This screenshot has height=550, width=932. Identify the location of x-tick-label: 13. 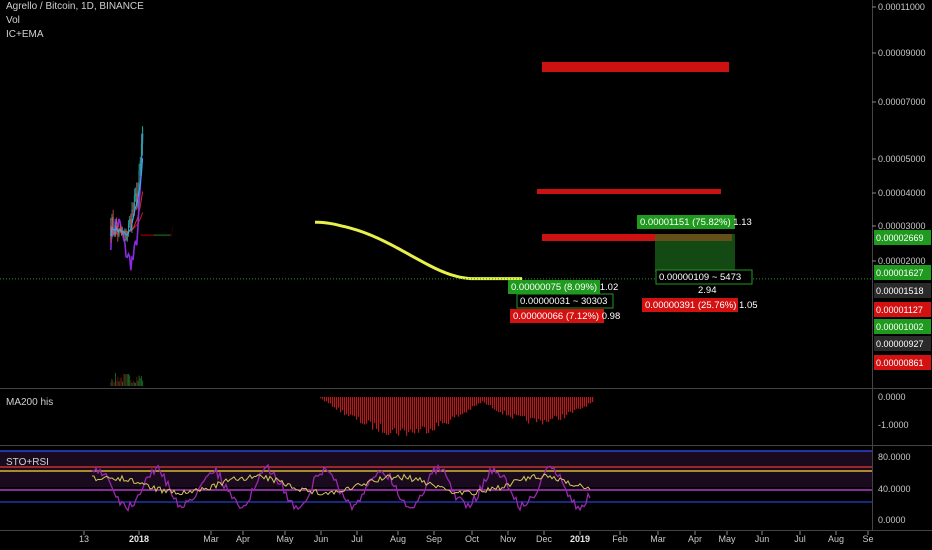
(84, 539).